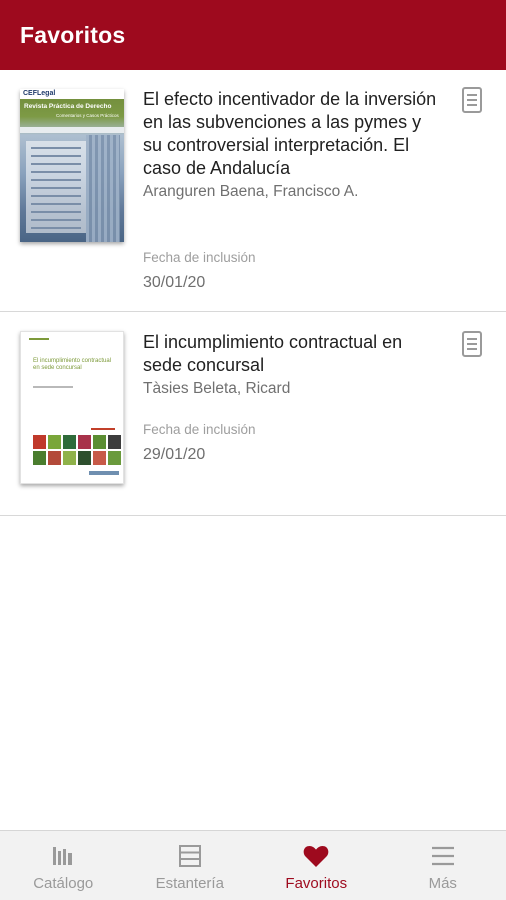 This screenshot has height=900, width=506. What do you see at coordinates (442, 883) in the screenshot?
I see `nav-label: Más` at bounding box center [442, 883].